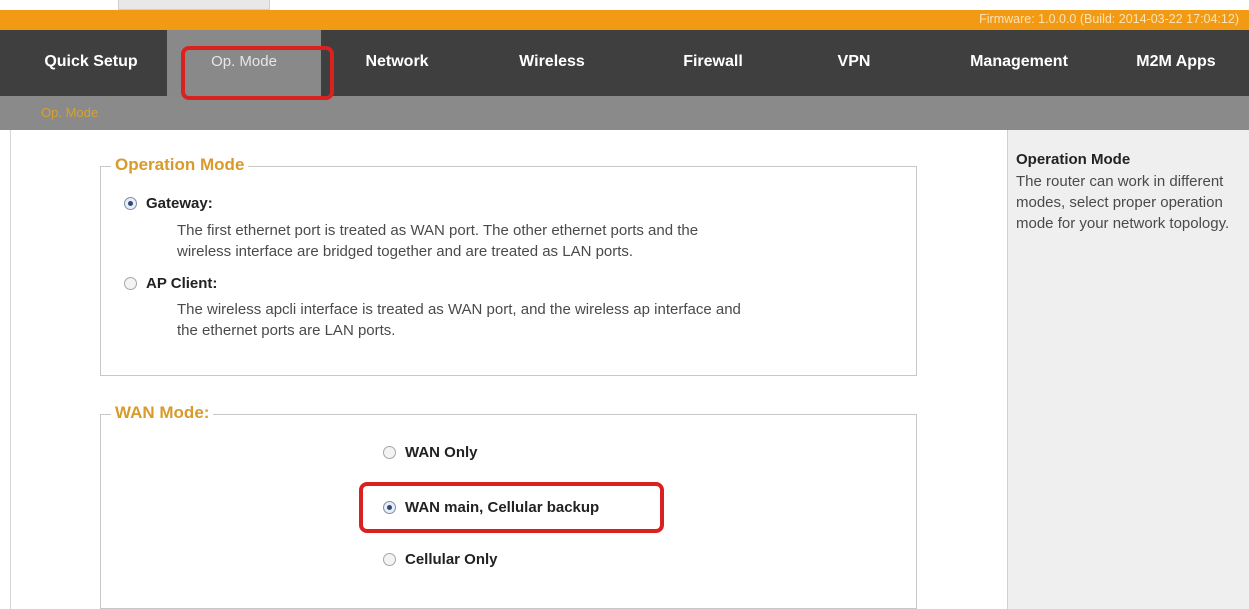  I want to click on wan-mode-legend: WAN Mode:, so click(162, 413).